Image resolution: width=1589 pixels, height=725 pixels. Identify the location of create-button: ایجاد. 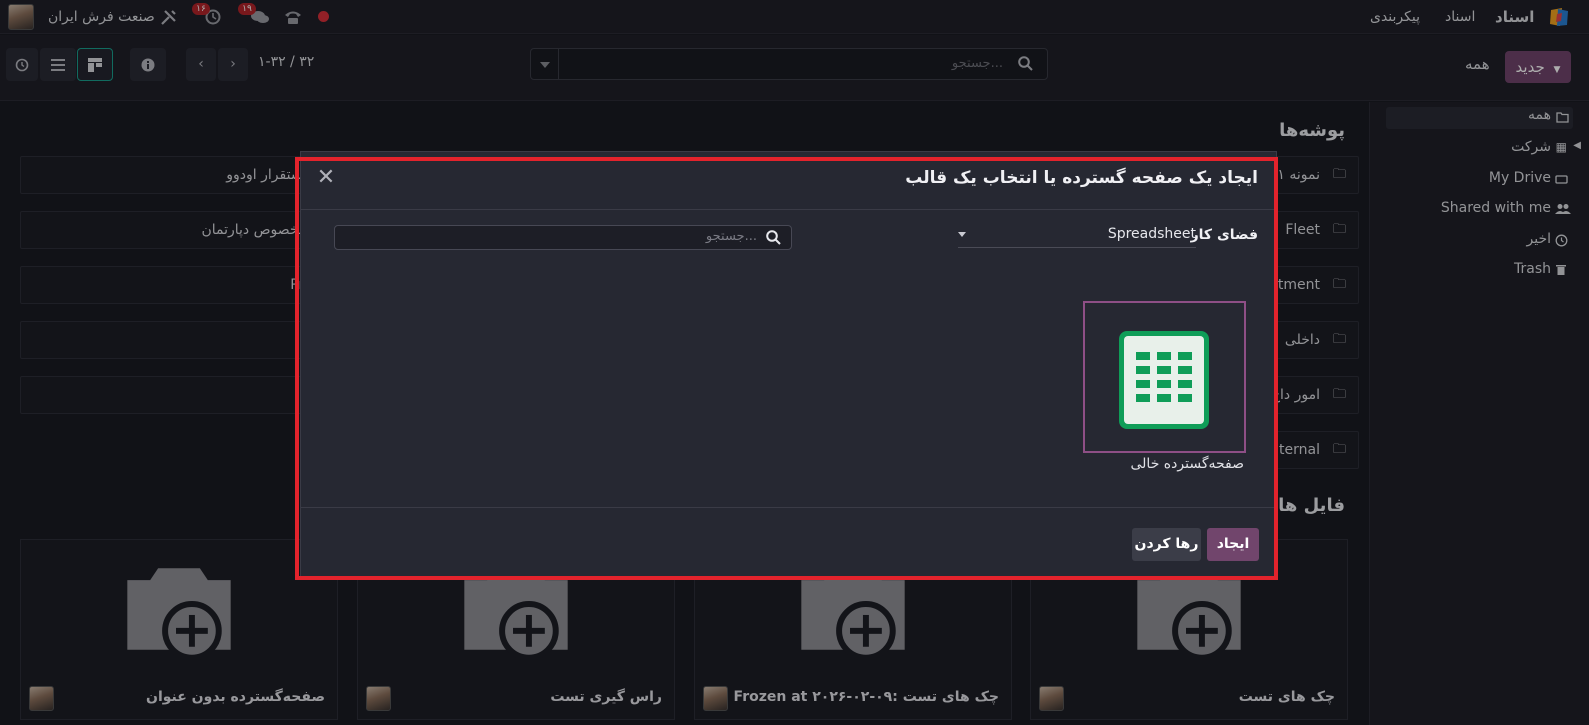
(1233, 544).